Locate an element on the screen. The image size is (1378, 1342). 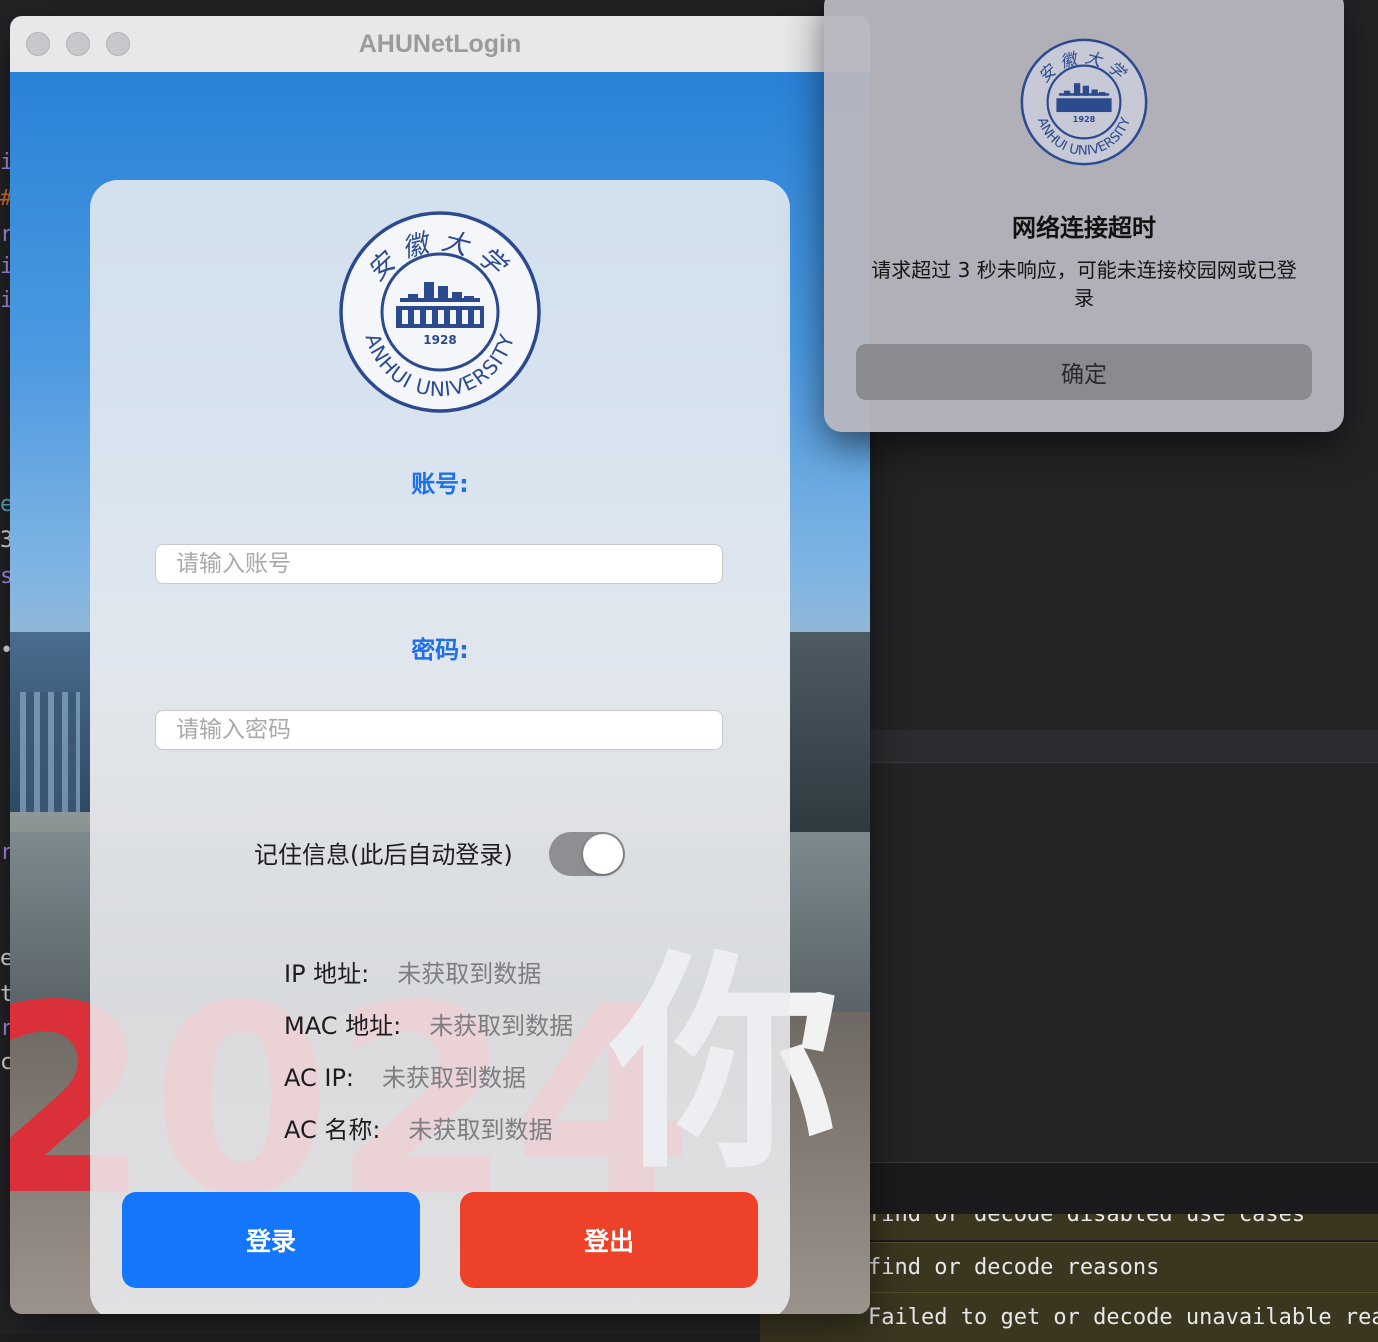
remember-toggle is located at coordinates (587, 854).